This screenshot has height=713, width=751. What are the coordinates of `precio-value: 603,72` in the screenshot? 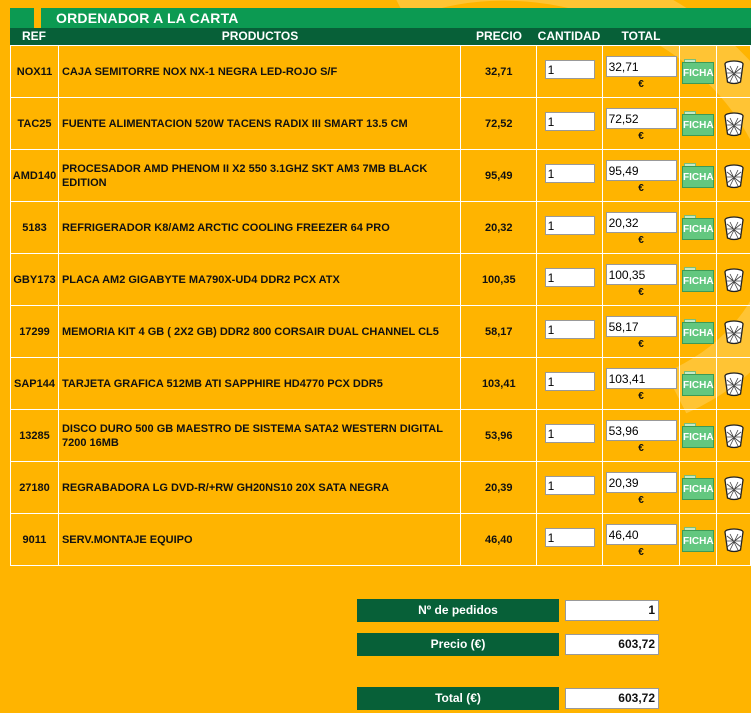 It's located at (612, 644).